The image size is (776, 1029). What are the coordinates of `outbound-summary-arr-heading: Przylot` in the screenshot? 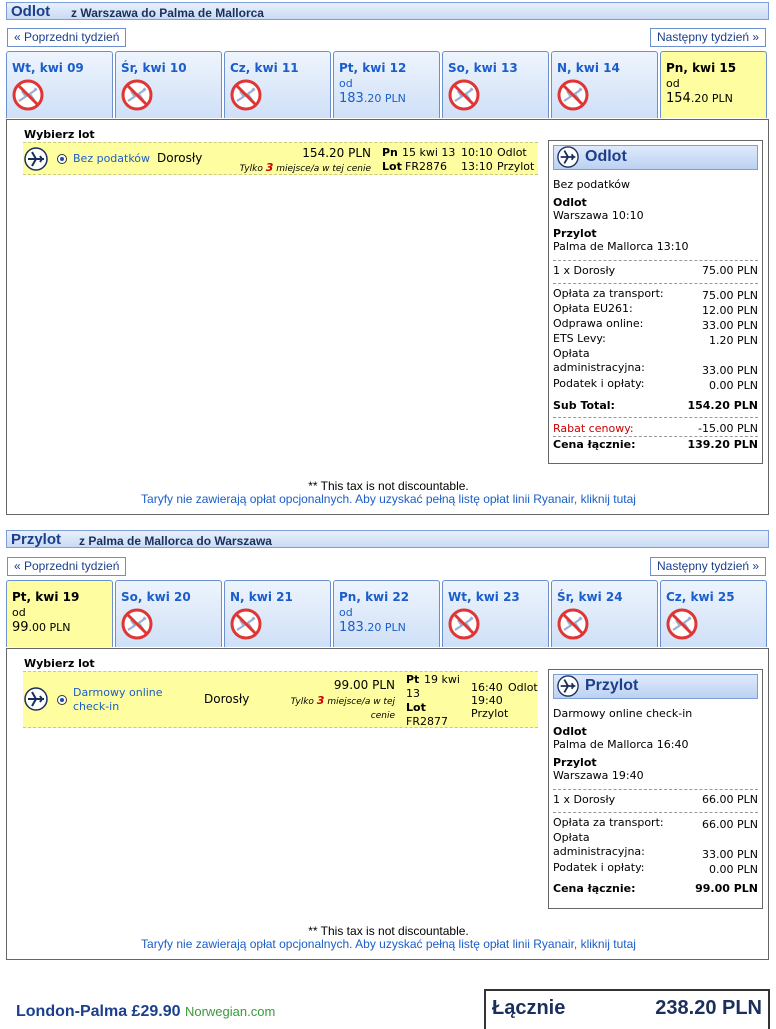 It's located at (575, 233).